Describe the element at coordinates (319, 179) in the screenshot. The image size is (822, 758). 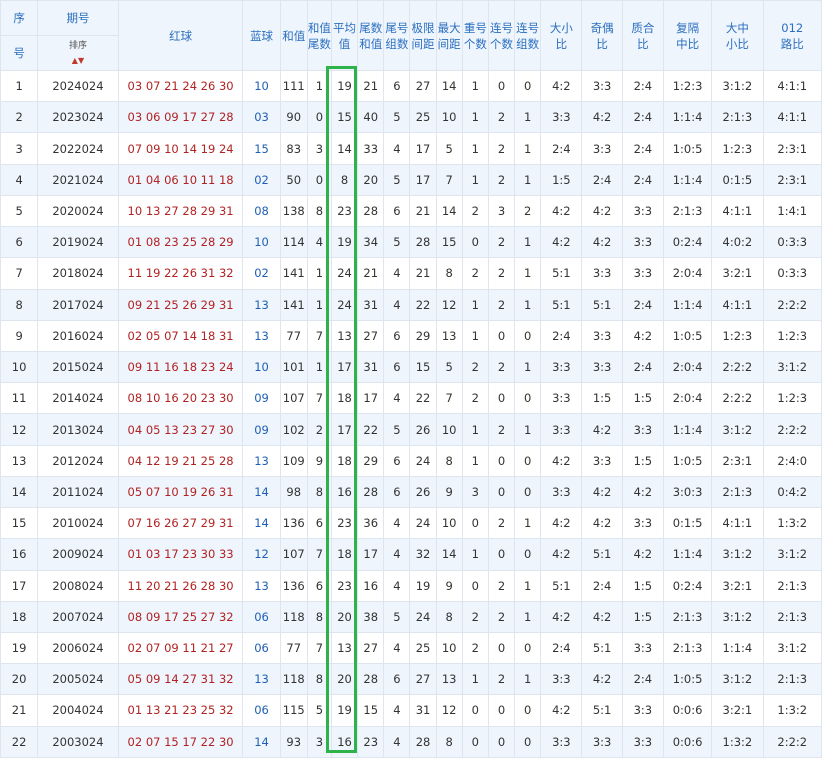
I see `sum-tail-cell: 0` at that location.